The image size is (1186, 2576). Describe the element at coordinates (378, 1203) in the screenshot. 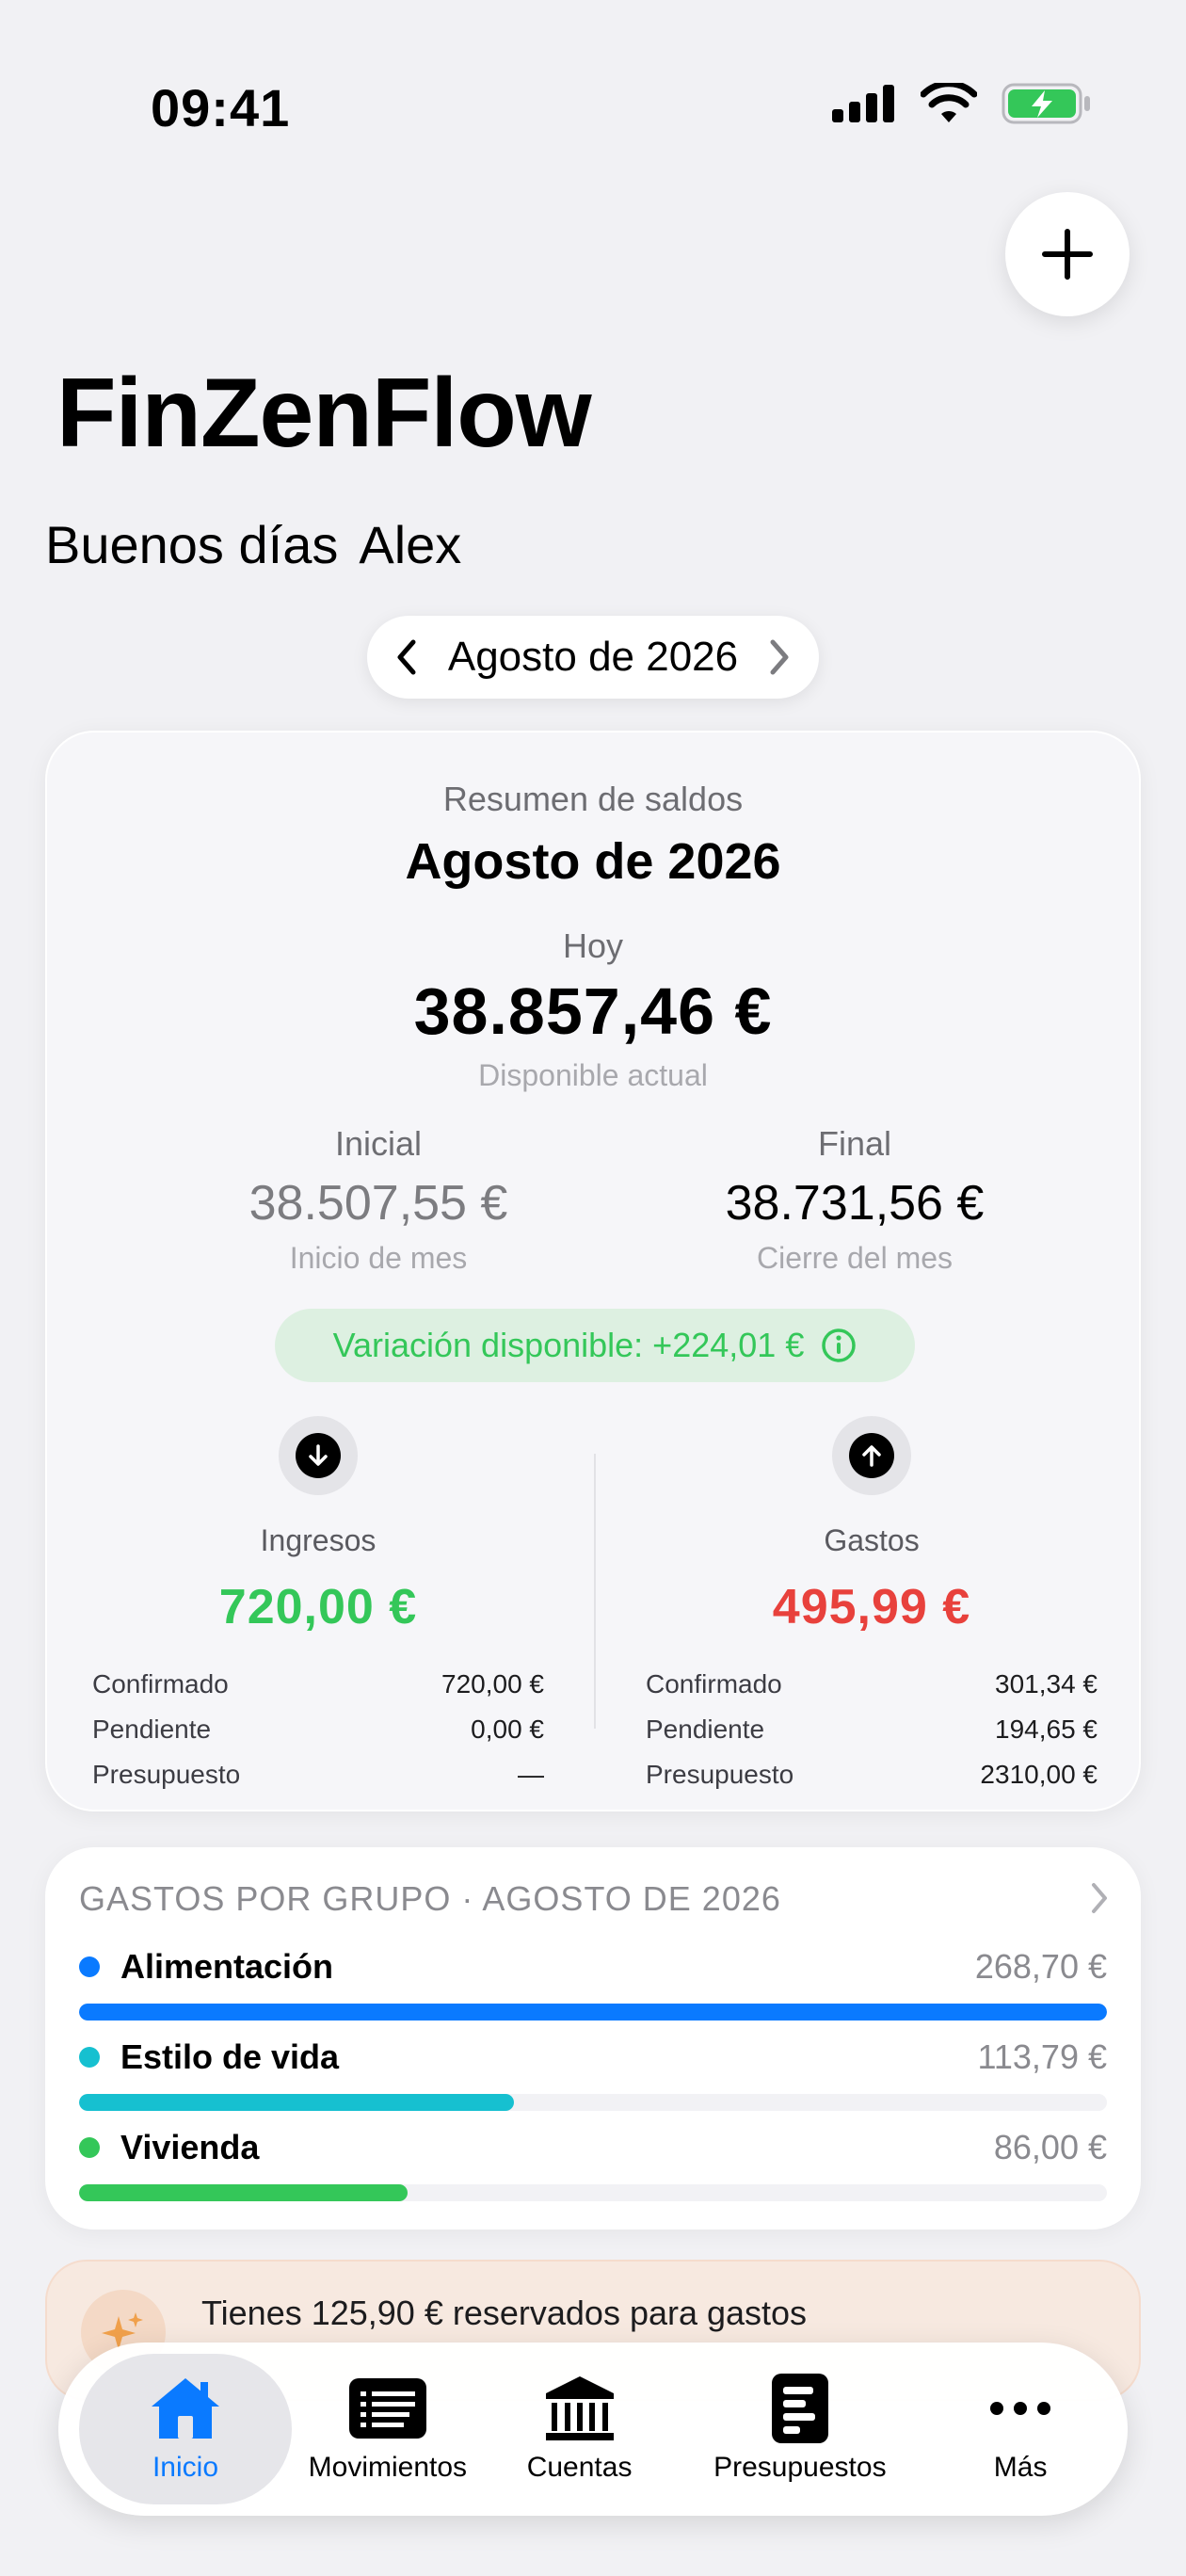

I see `initial-value: 38.507,55 €` at that location.